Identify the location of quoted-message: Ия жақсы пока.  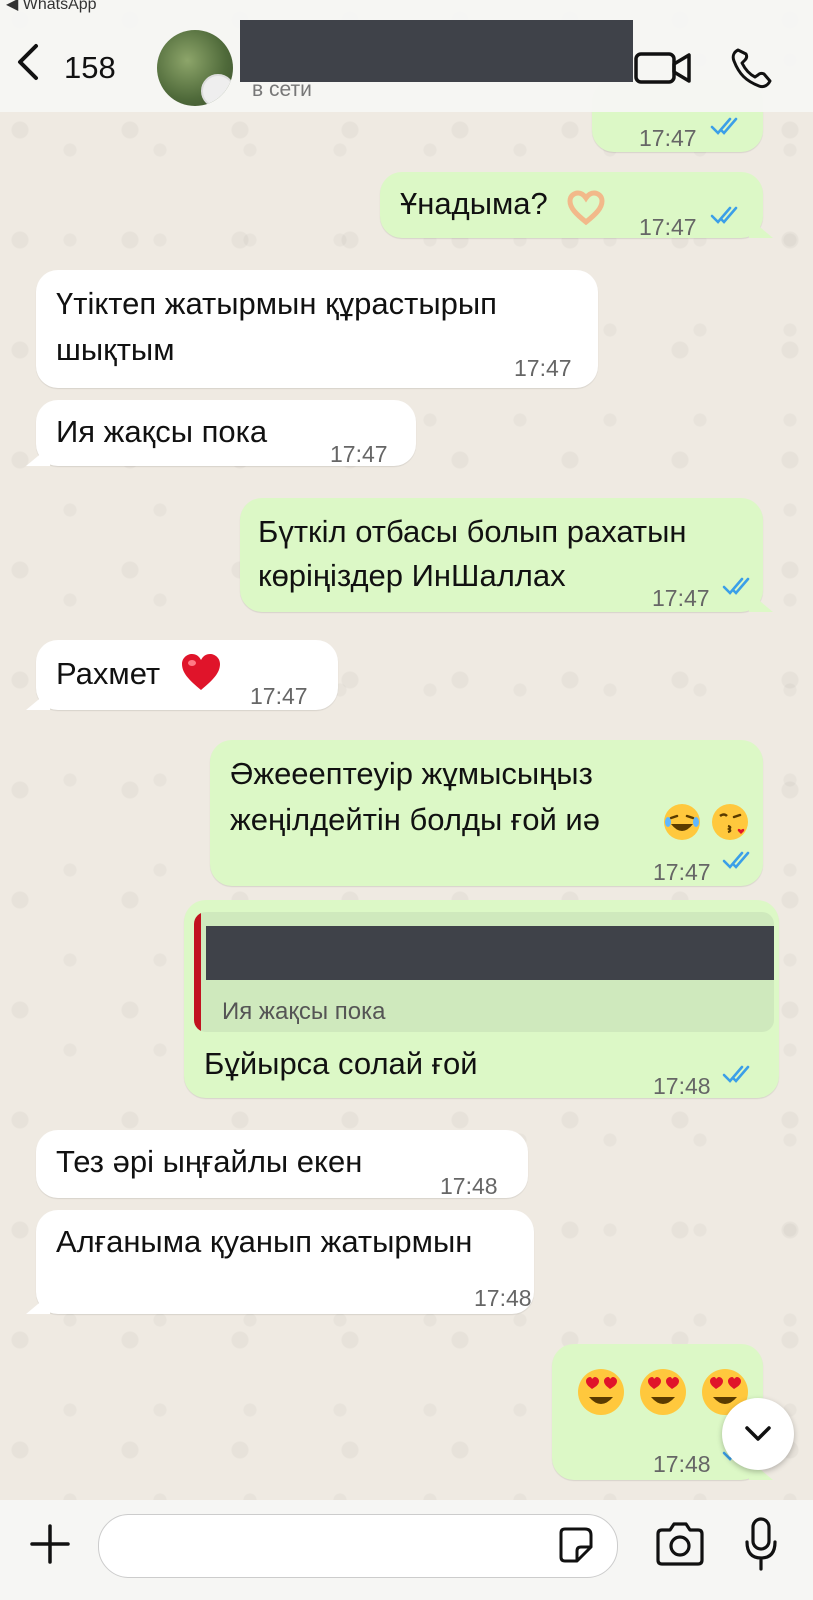
(484, 972).